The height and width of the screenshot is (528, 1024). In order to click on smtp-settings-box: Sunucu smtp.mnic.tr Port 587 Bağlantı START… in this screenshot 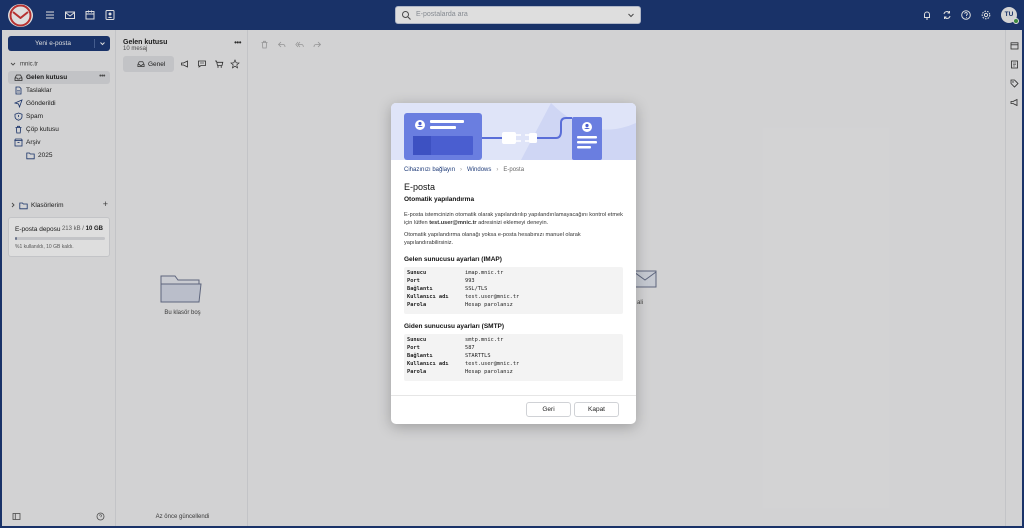, I will do `click(513, 357)`.